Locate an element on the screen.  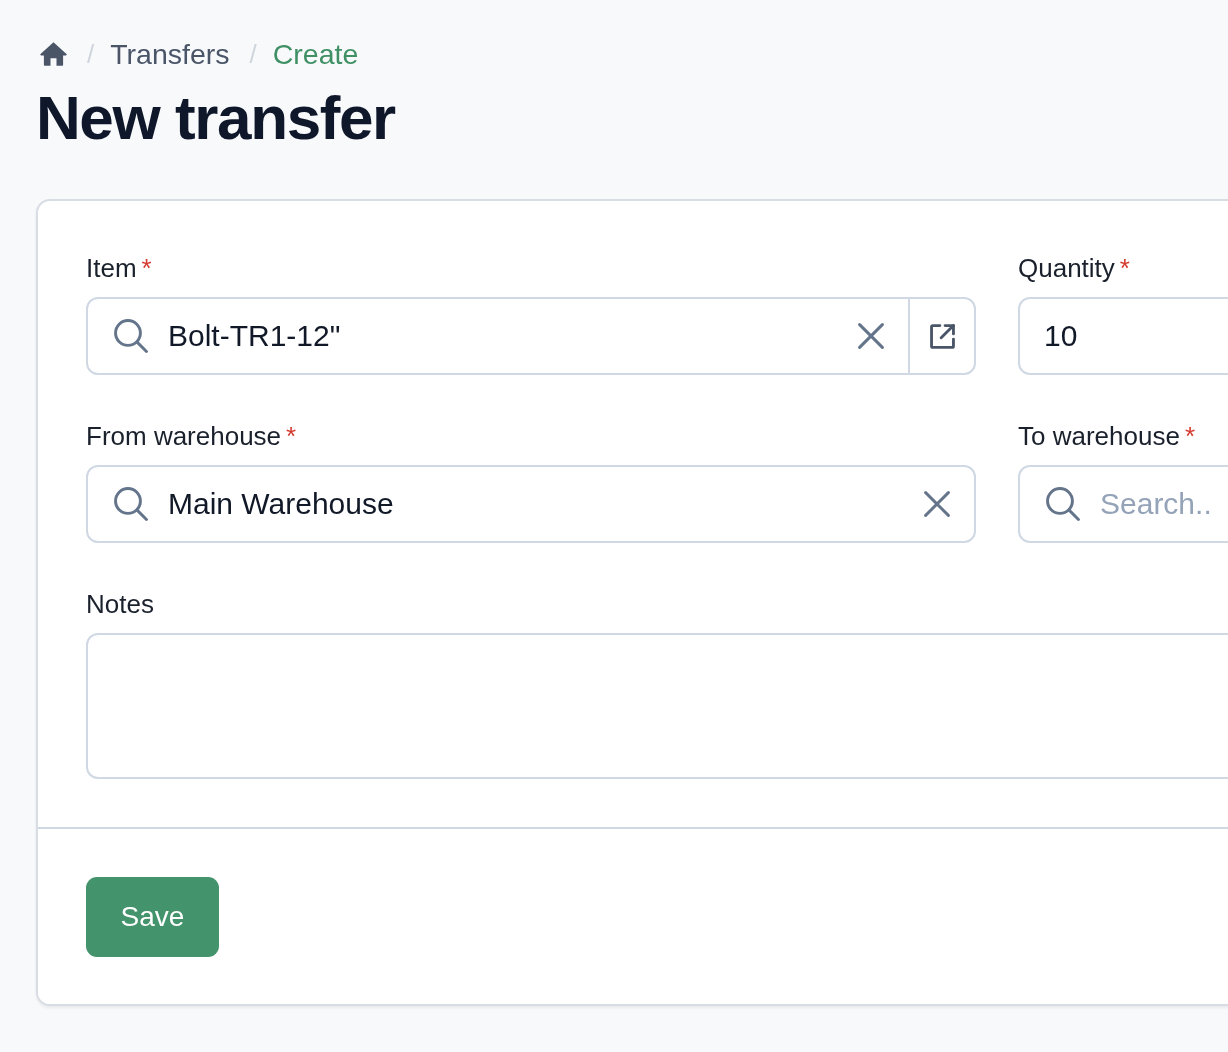
lookup-field: Search.. is located at coordinates (1123, 504).